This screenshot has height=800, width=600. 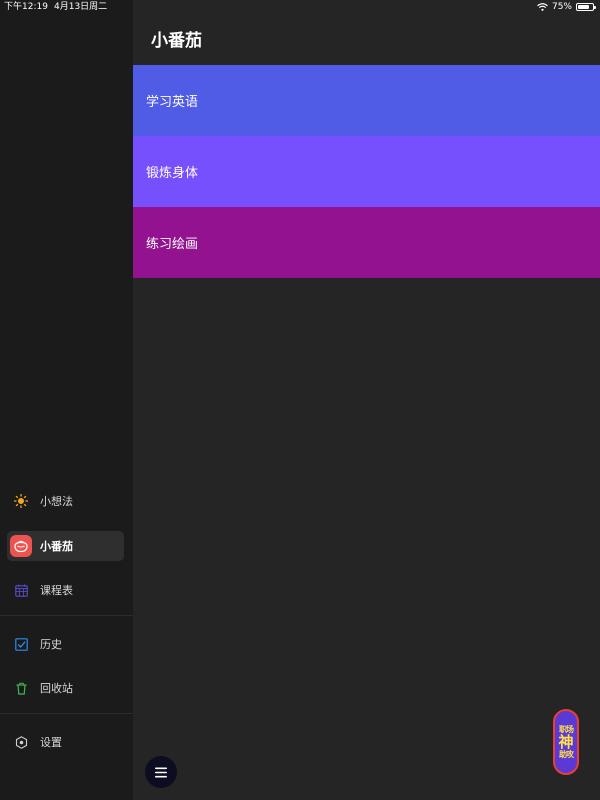 I want to click on watermark-logo: 职场 神 助攻, so click(x=566, y=742).